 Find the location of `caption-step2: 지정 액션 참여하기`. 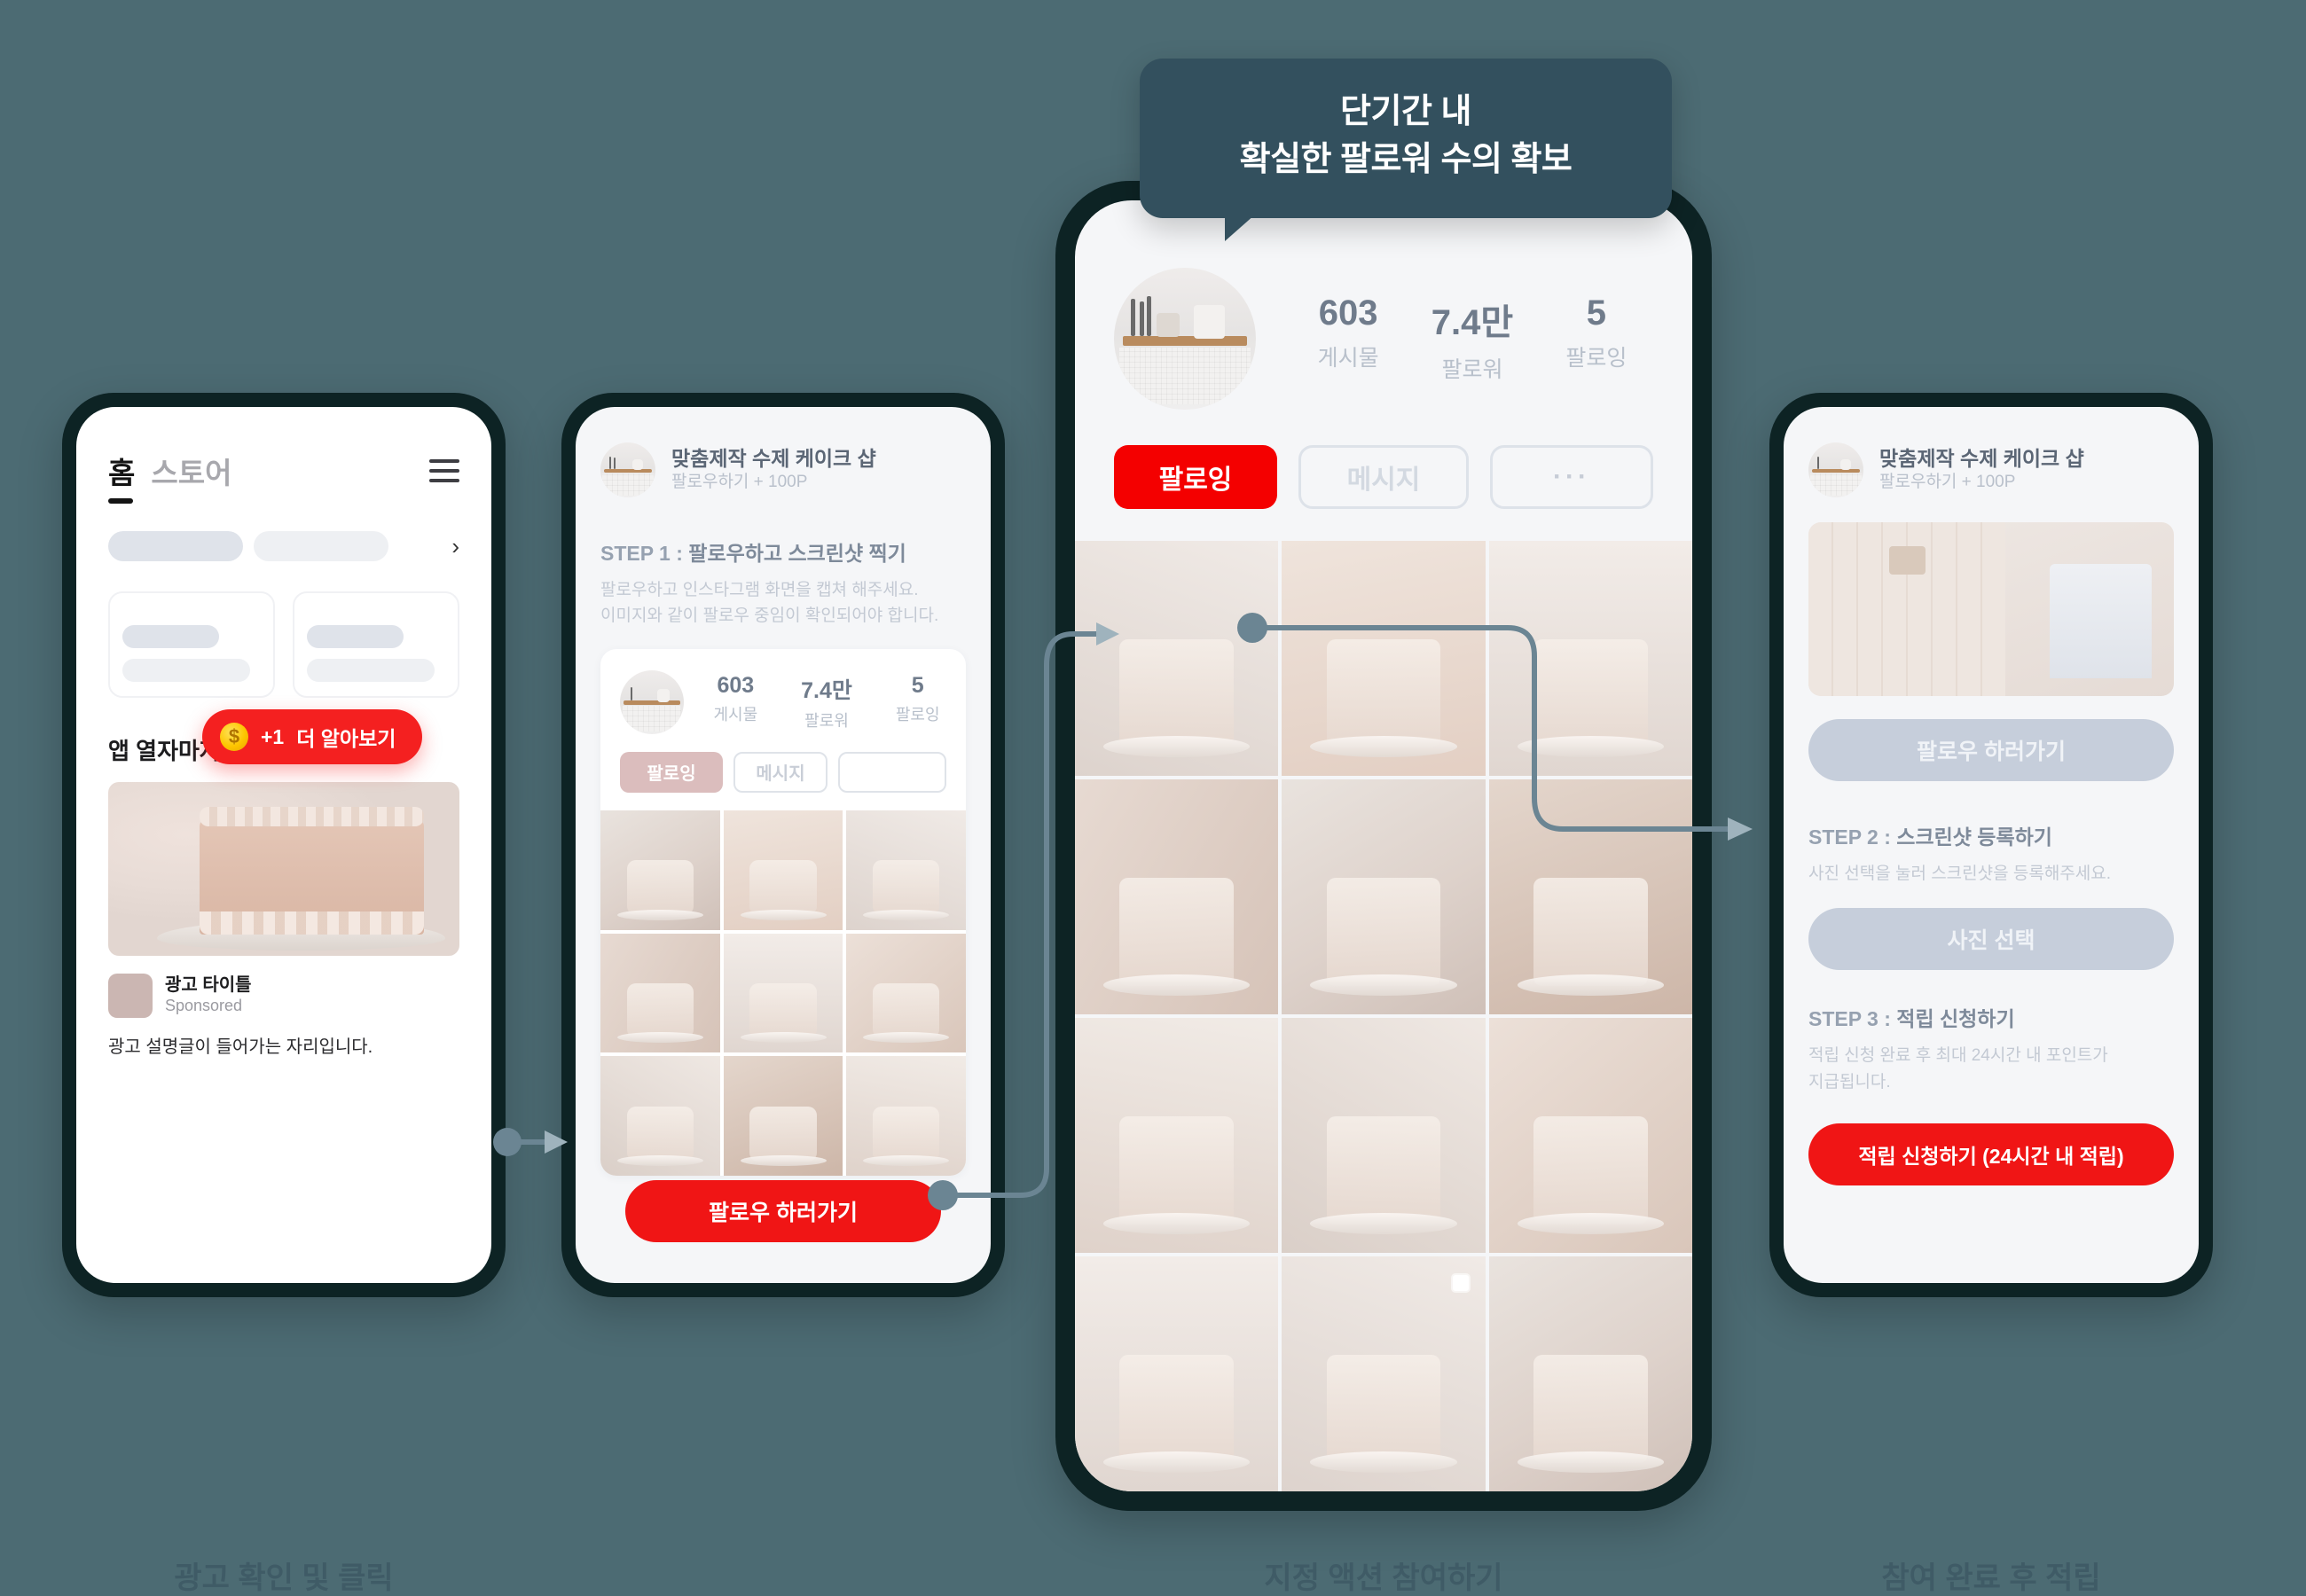

caption-step2: 지정 액션 참여하기 is located at coordinates (1383, 1578).